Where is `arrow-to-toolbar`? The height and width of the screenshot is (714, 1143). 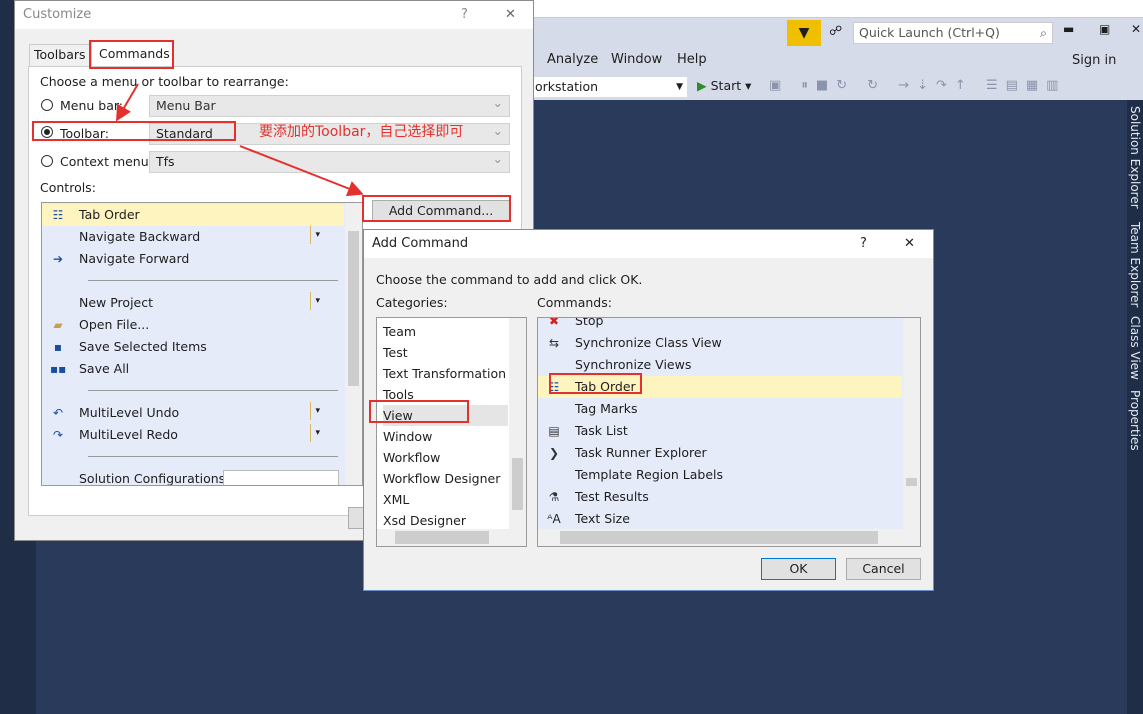
arrow-to-toolbar is located at coordinates (127, 102).